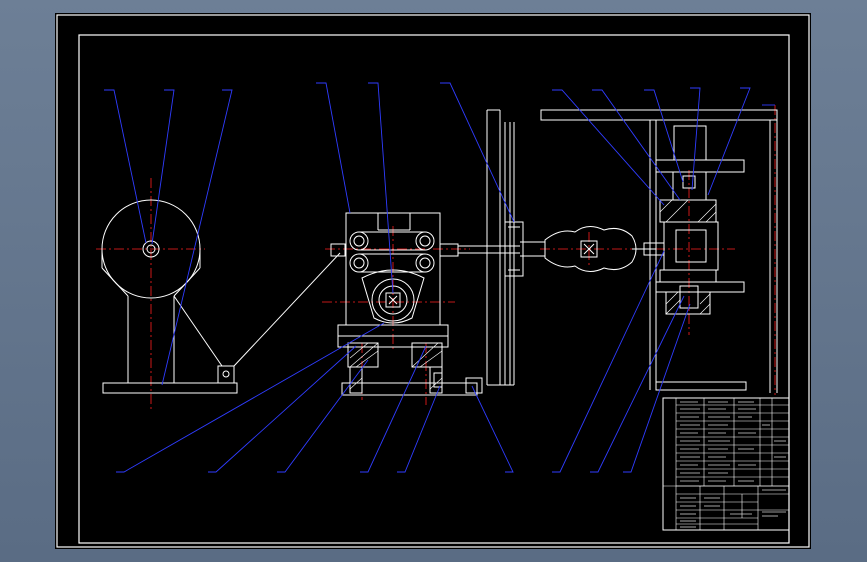  Describe the element at coordinates (425, 304) in the screenshot. I see `roller-drive-unit` at that location.